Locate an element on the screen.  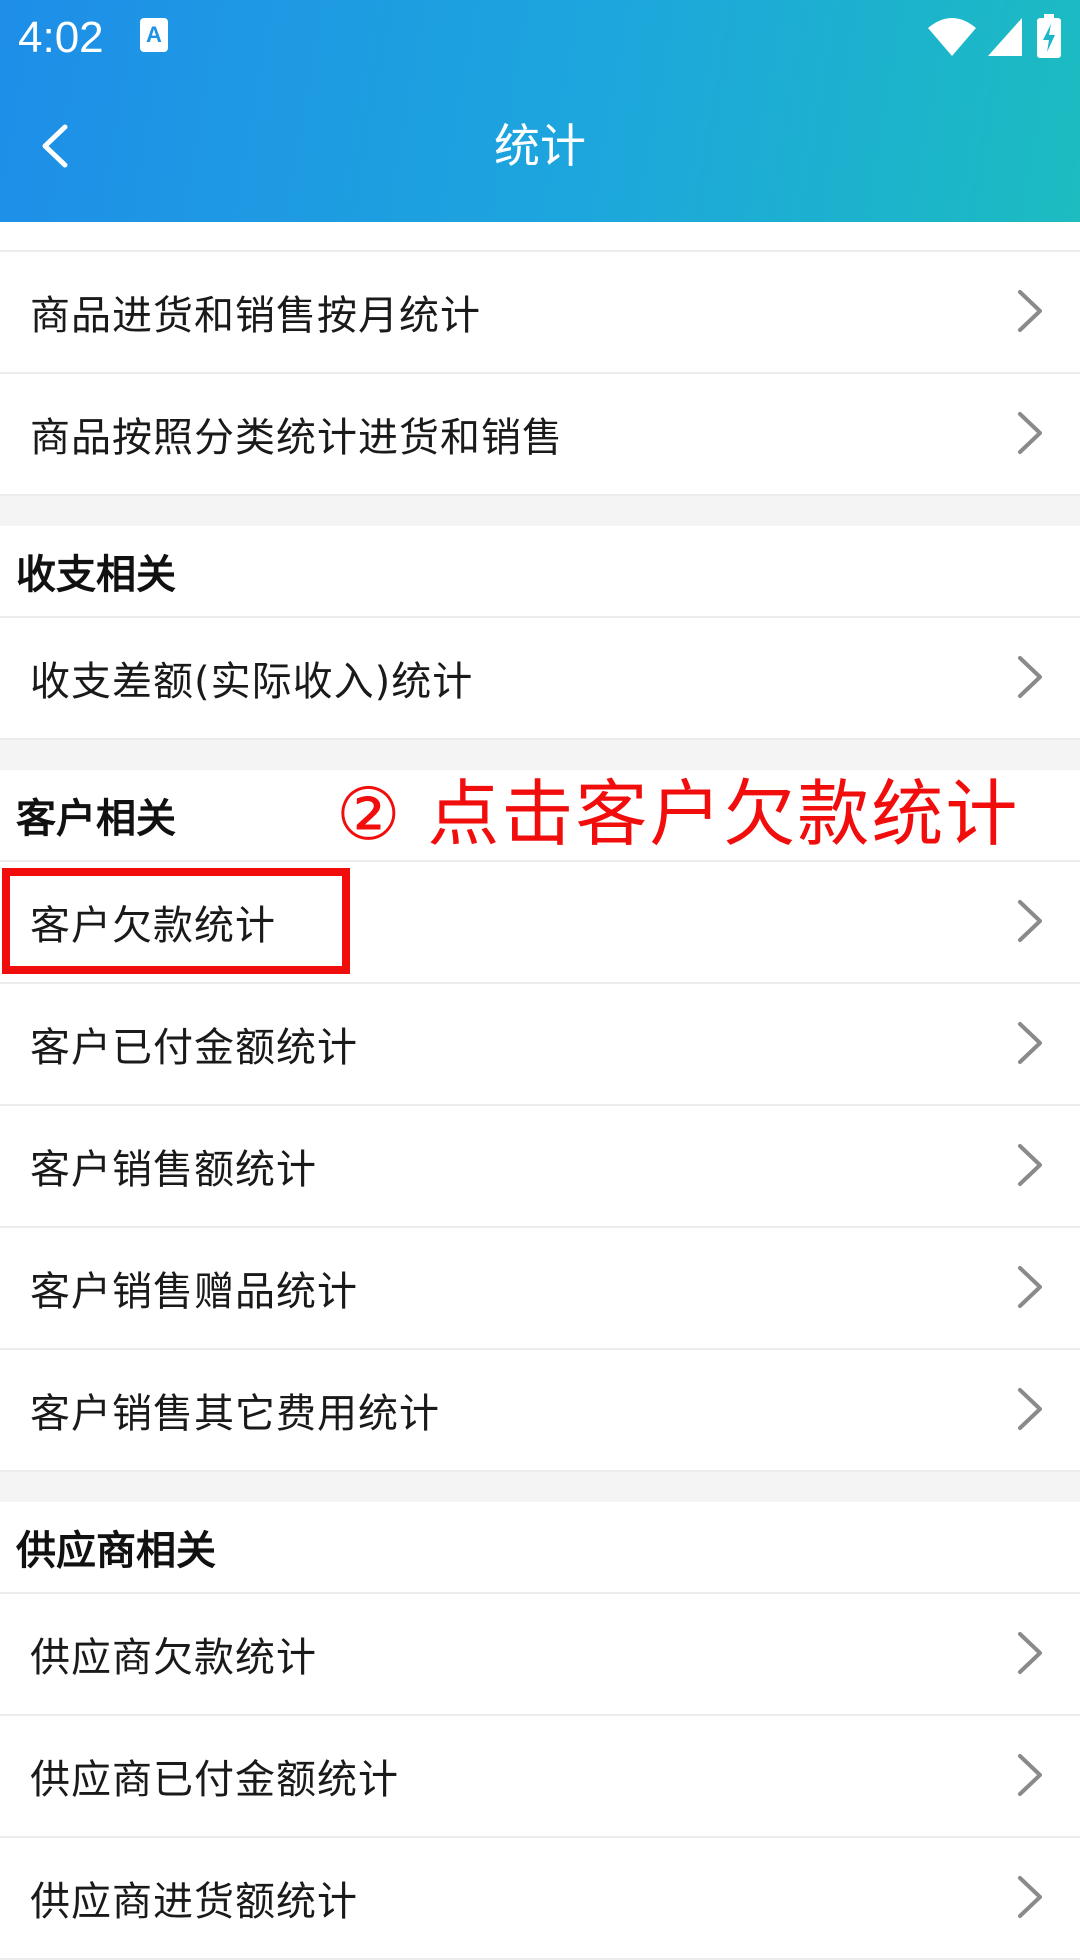
list-item-customer-other-fees: 客户销售其它费用统计 is located at coordinates (540, 1411).